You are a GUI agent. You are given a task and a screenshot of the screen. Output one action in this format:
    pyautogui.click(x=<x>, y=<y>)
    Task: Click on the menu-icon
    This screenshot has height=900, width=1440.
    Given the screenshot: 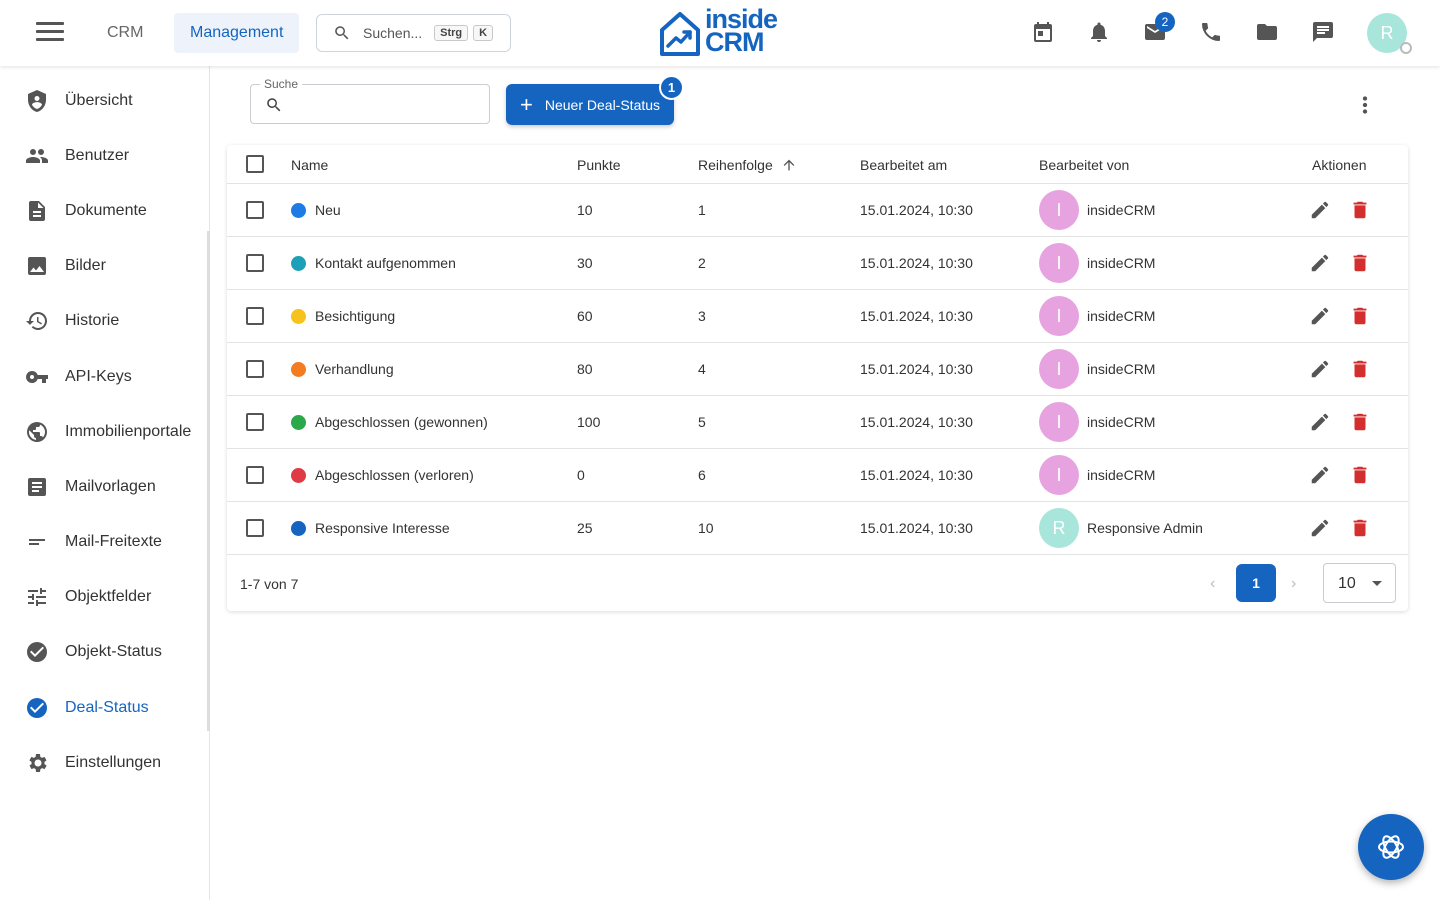 What is the action you would take?
    pyautogui.click(x=50, y=33)
    